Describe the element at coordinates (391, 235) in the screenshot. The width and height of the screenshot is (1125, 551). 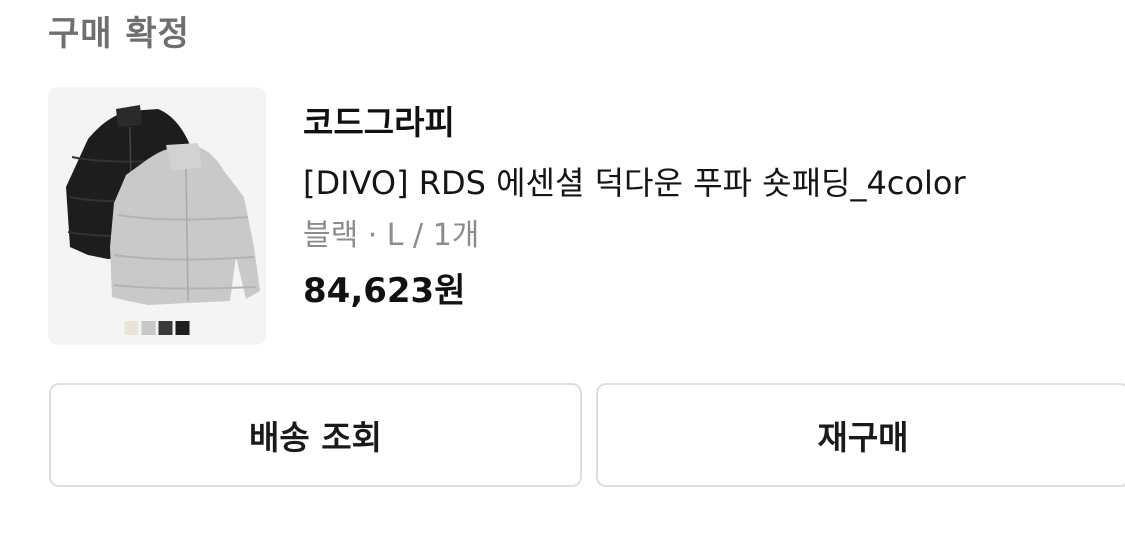
I see `product-option: 블랙 · L / 1개` at that location.